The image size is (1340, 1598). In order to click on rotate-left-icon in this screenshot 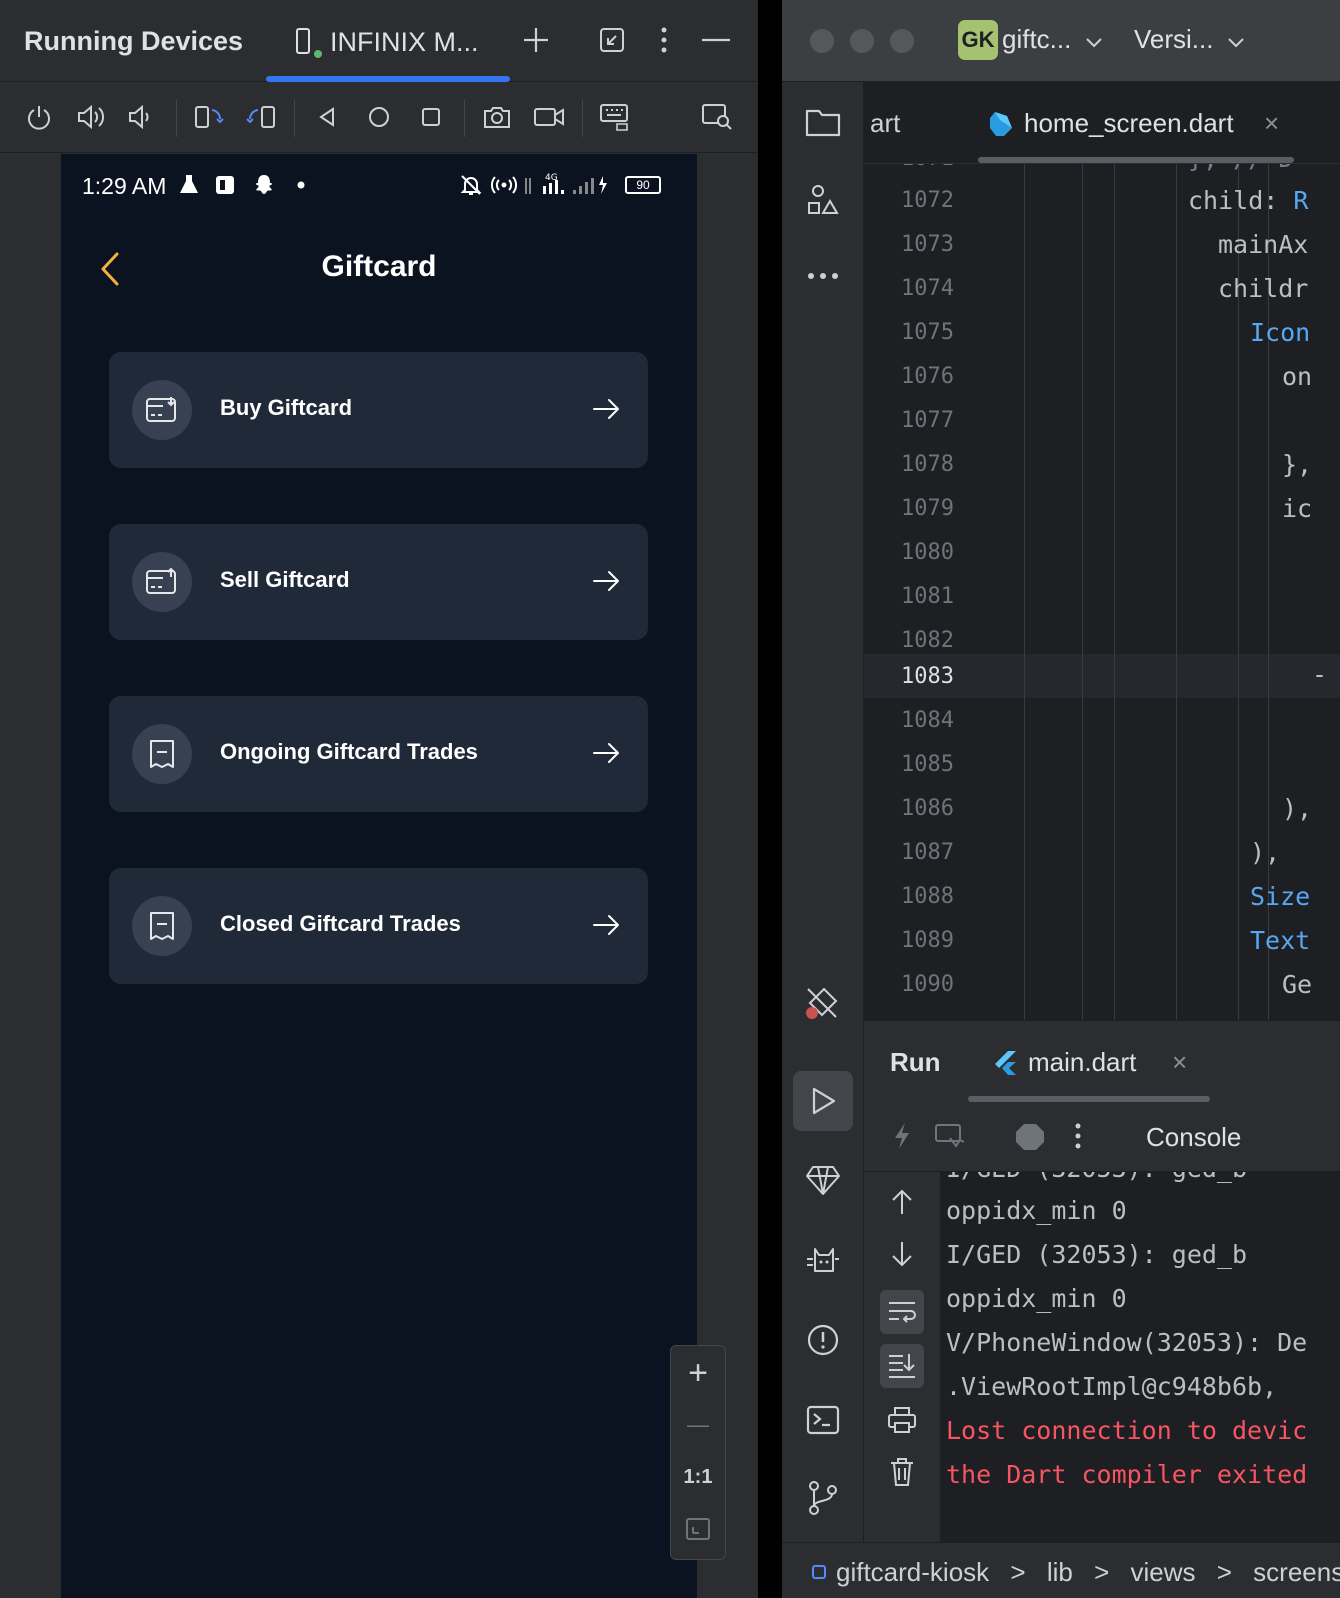, I will do `click(209, 117)`.